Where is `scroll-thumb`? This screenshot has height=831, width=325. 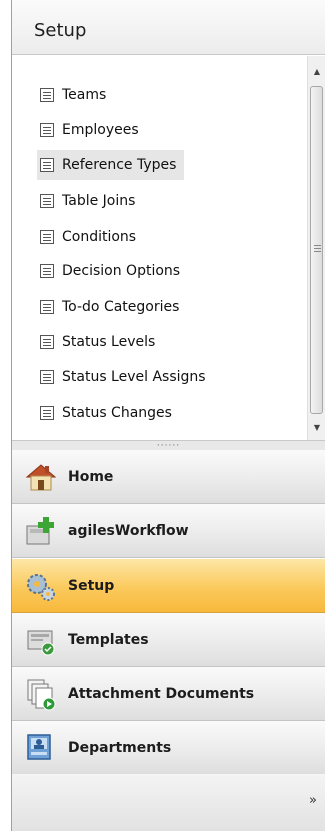 scroll-thumb is located at coordinates (316, 250).